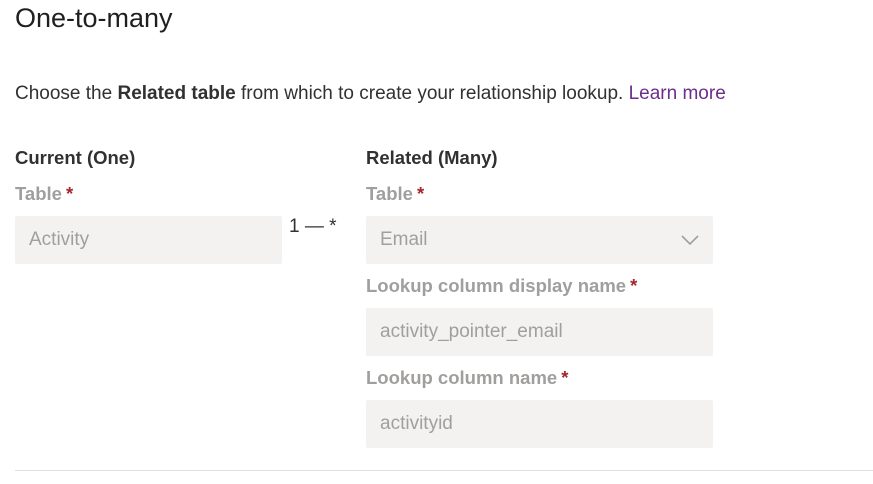 The image size is (873, 484). I want to click on current-table-field: Activity, so click(148, 240).